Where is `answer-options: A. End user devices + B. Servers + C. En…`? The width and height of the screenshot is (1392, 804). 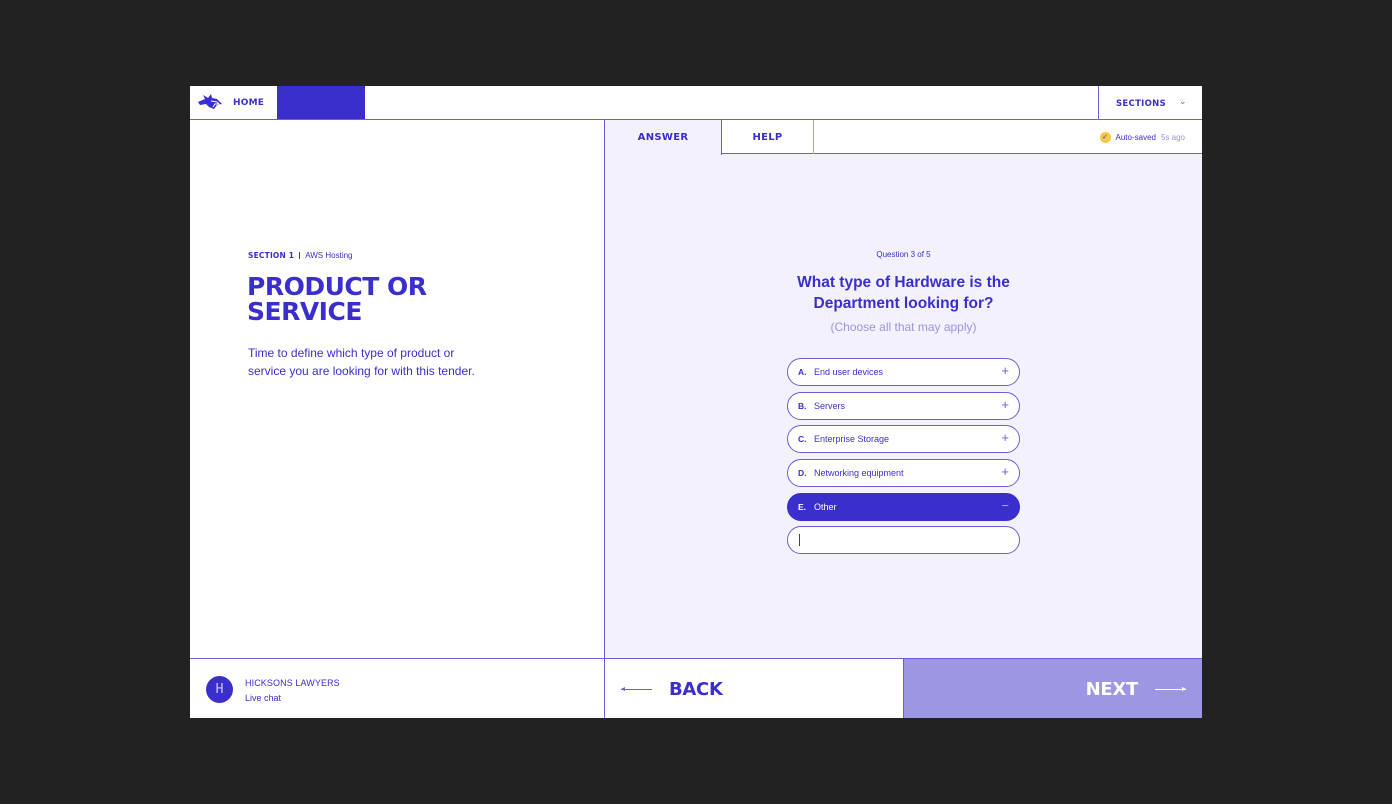
answer-options: A. End user devices + B. Servers + C. En… is located at coordinates (903, 456).